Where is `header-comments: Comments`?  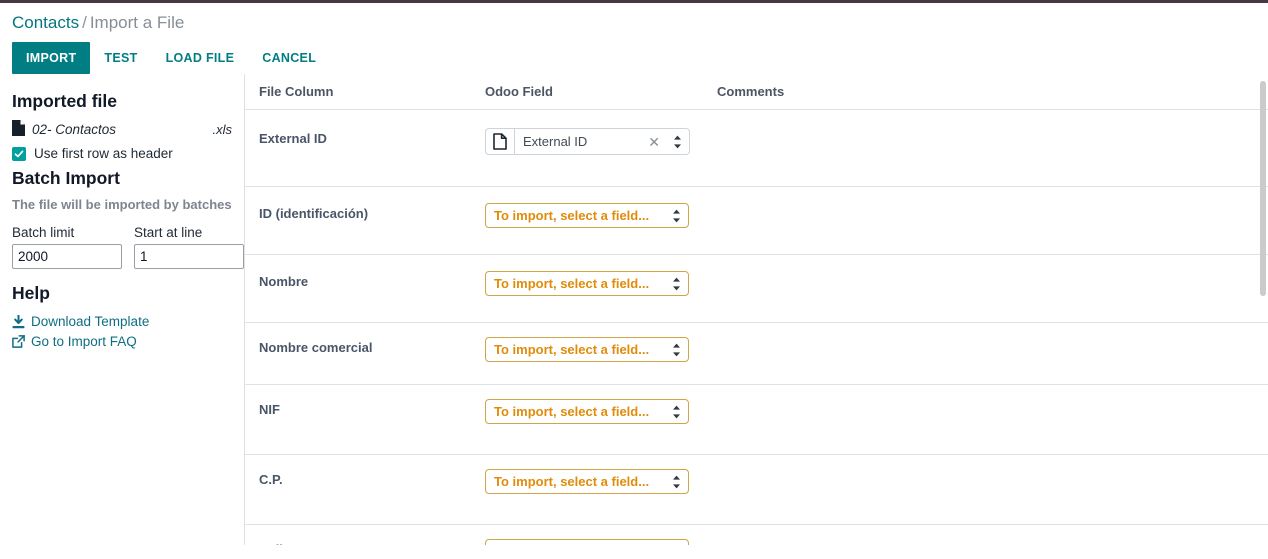
header-comments: Comments is located at coordinates (985, 92).